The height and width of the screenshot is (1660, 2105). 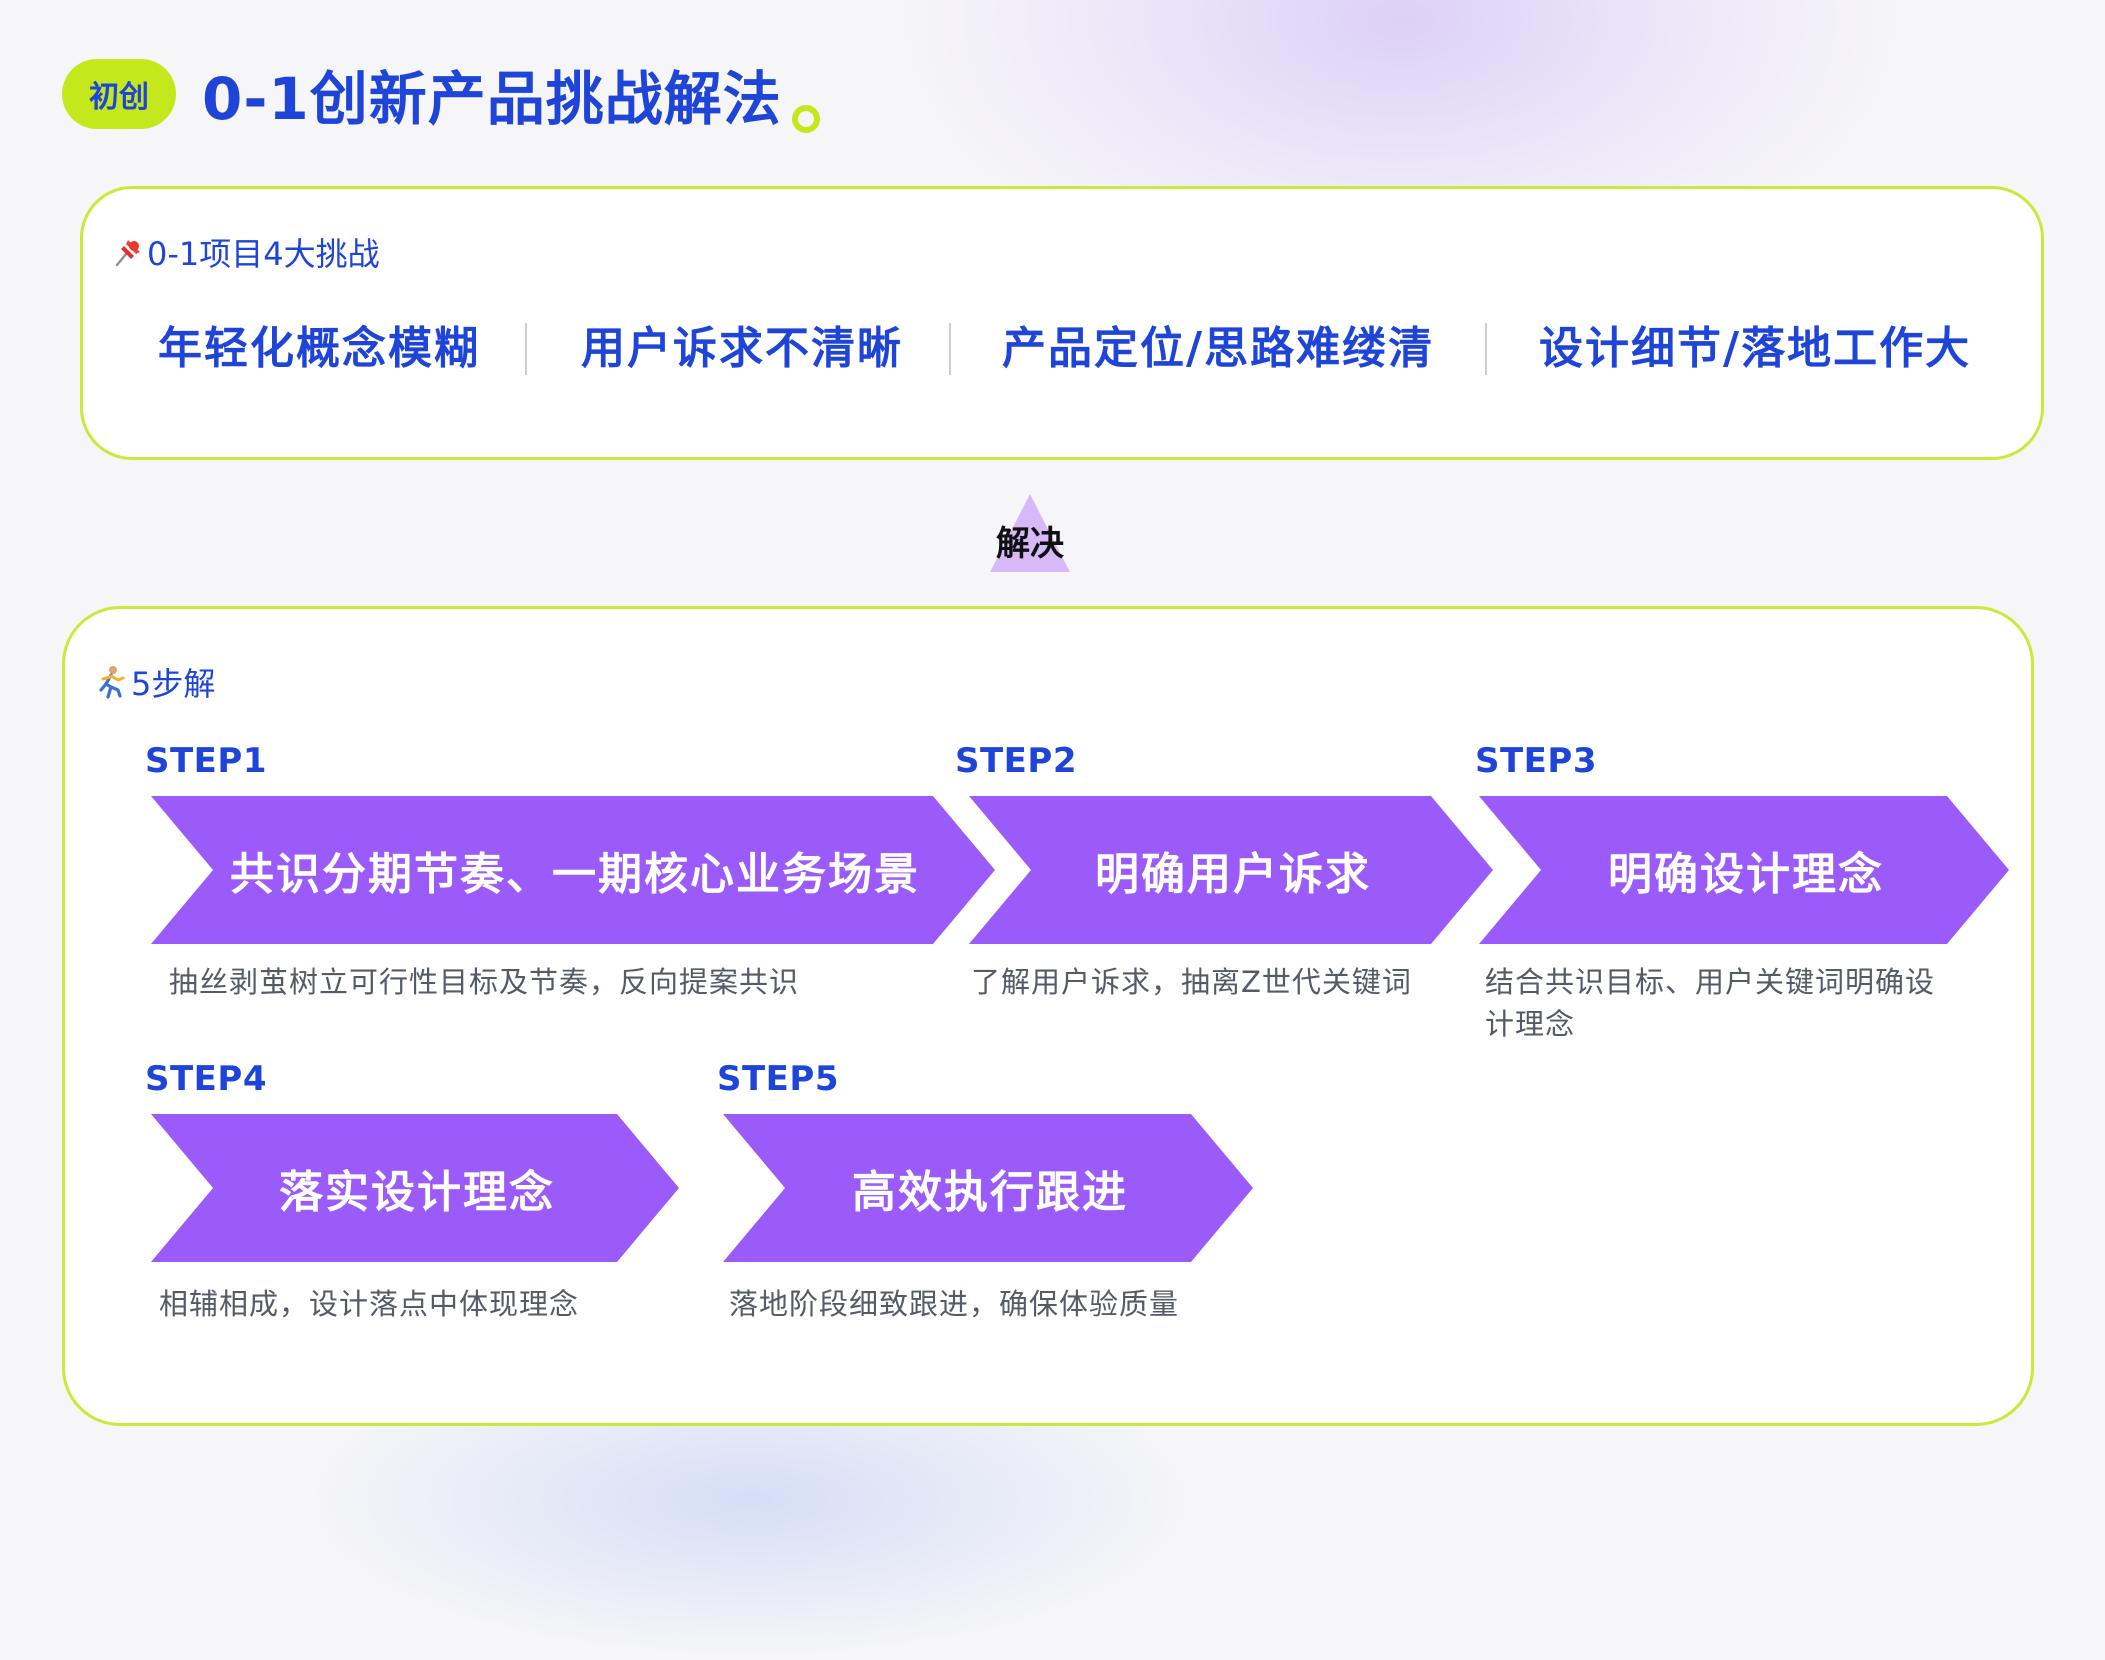 I want to click on step-chevron: 明确设计理念, so click(x=1744, y=870).